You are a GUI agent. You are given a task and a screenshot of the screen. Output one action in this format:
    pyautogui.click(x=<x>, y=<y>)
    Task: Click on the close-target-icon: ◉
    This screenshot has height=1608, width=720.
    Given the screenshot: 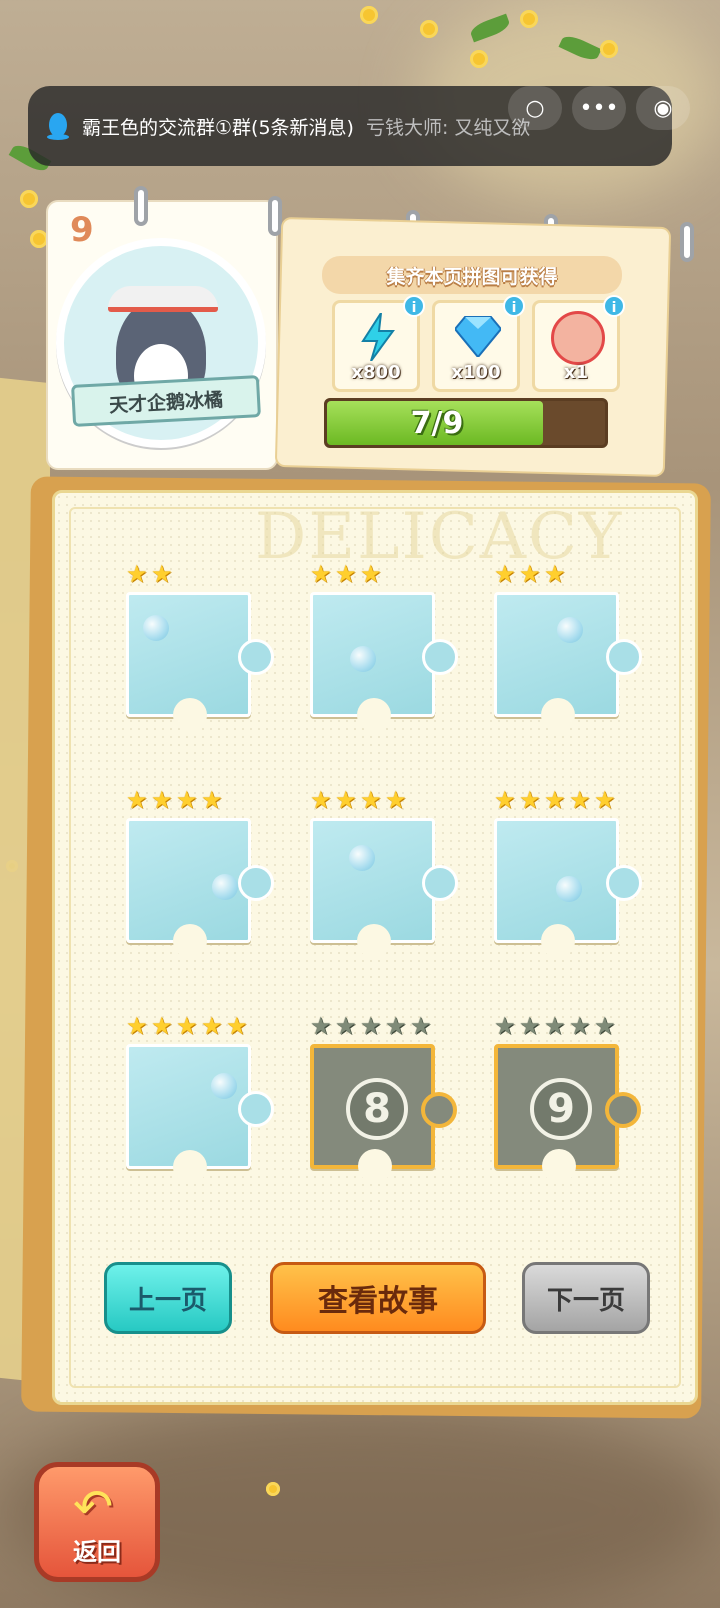 What is the action you would take?
    pyautogui.click(x=663, y=108)
    